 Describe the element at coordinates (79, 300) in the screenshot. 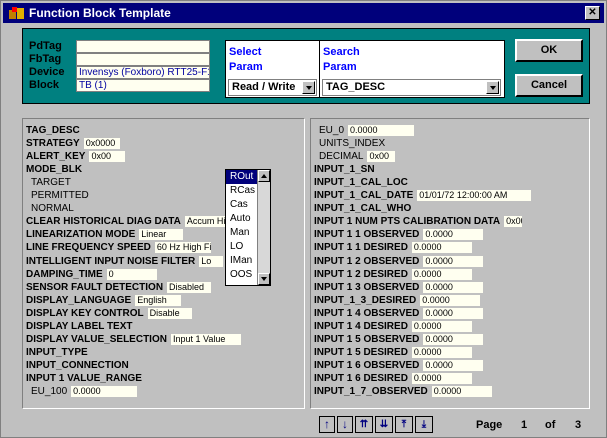

I see `param-label: DISPLAY_LANGUAGE` at that location.